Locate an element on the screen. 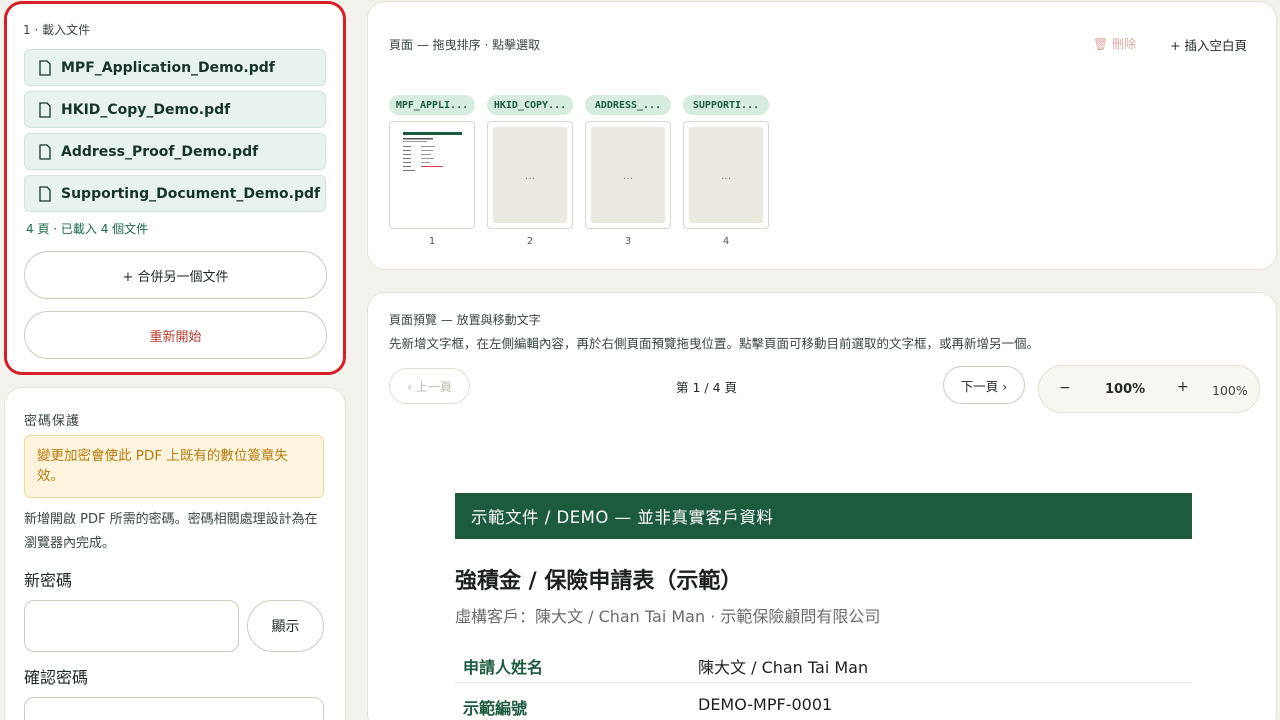 The height and width of the screenshot is (720, 1280). next-page-button: 下一頁 › is located at coordinates (984, 385).